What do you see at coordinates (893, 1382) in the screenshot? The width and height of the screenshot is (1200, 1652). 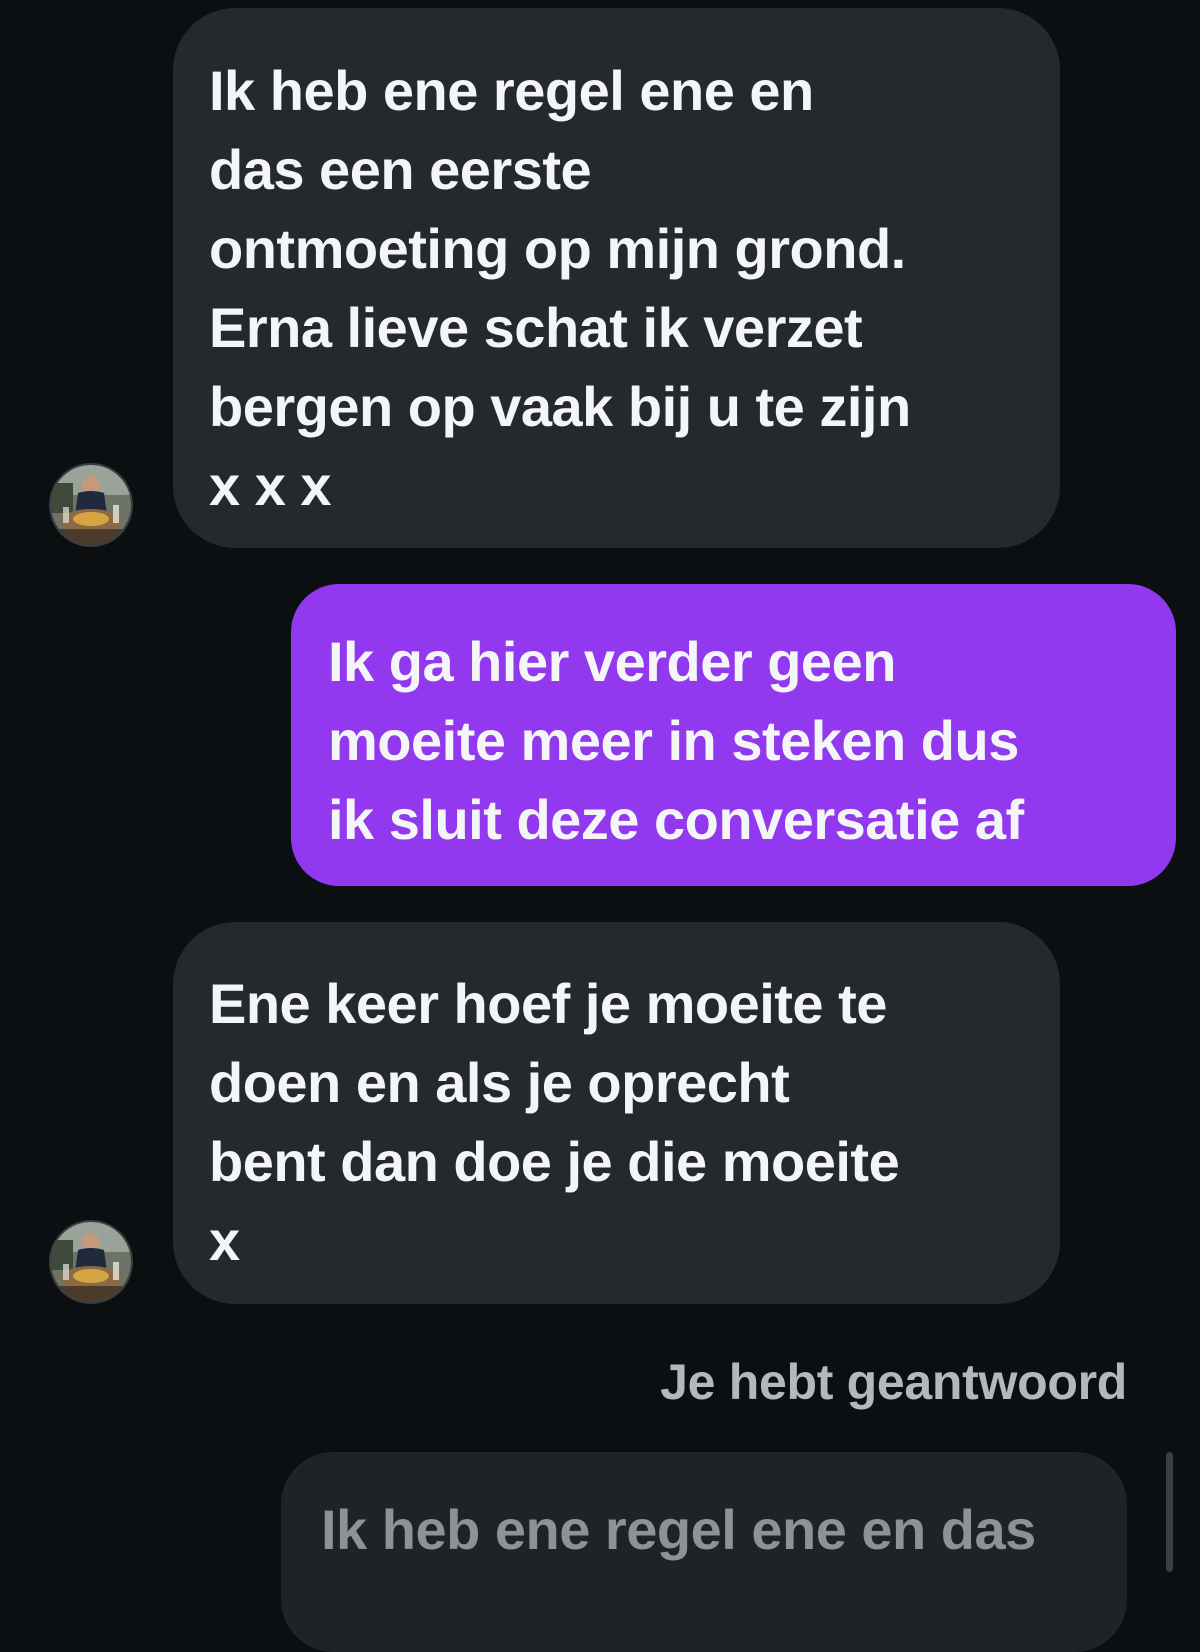 I see `reply-indicator-label: Je hebt geantwoord` at bounding box center [893, 1382].